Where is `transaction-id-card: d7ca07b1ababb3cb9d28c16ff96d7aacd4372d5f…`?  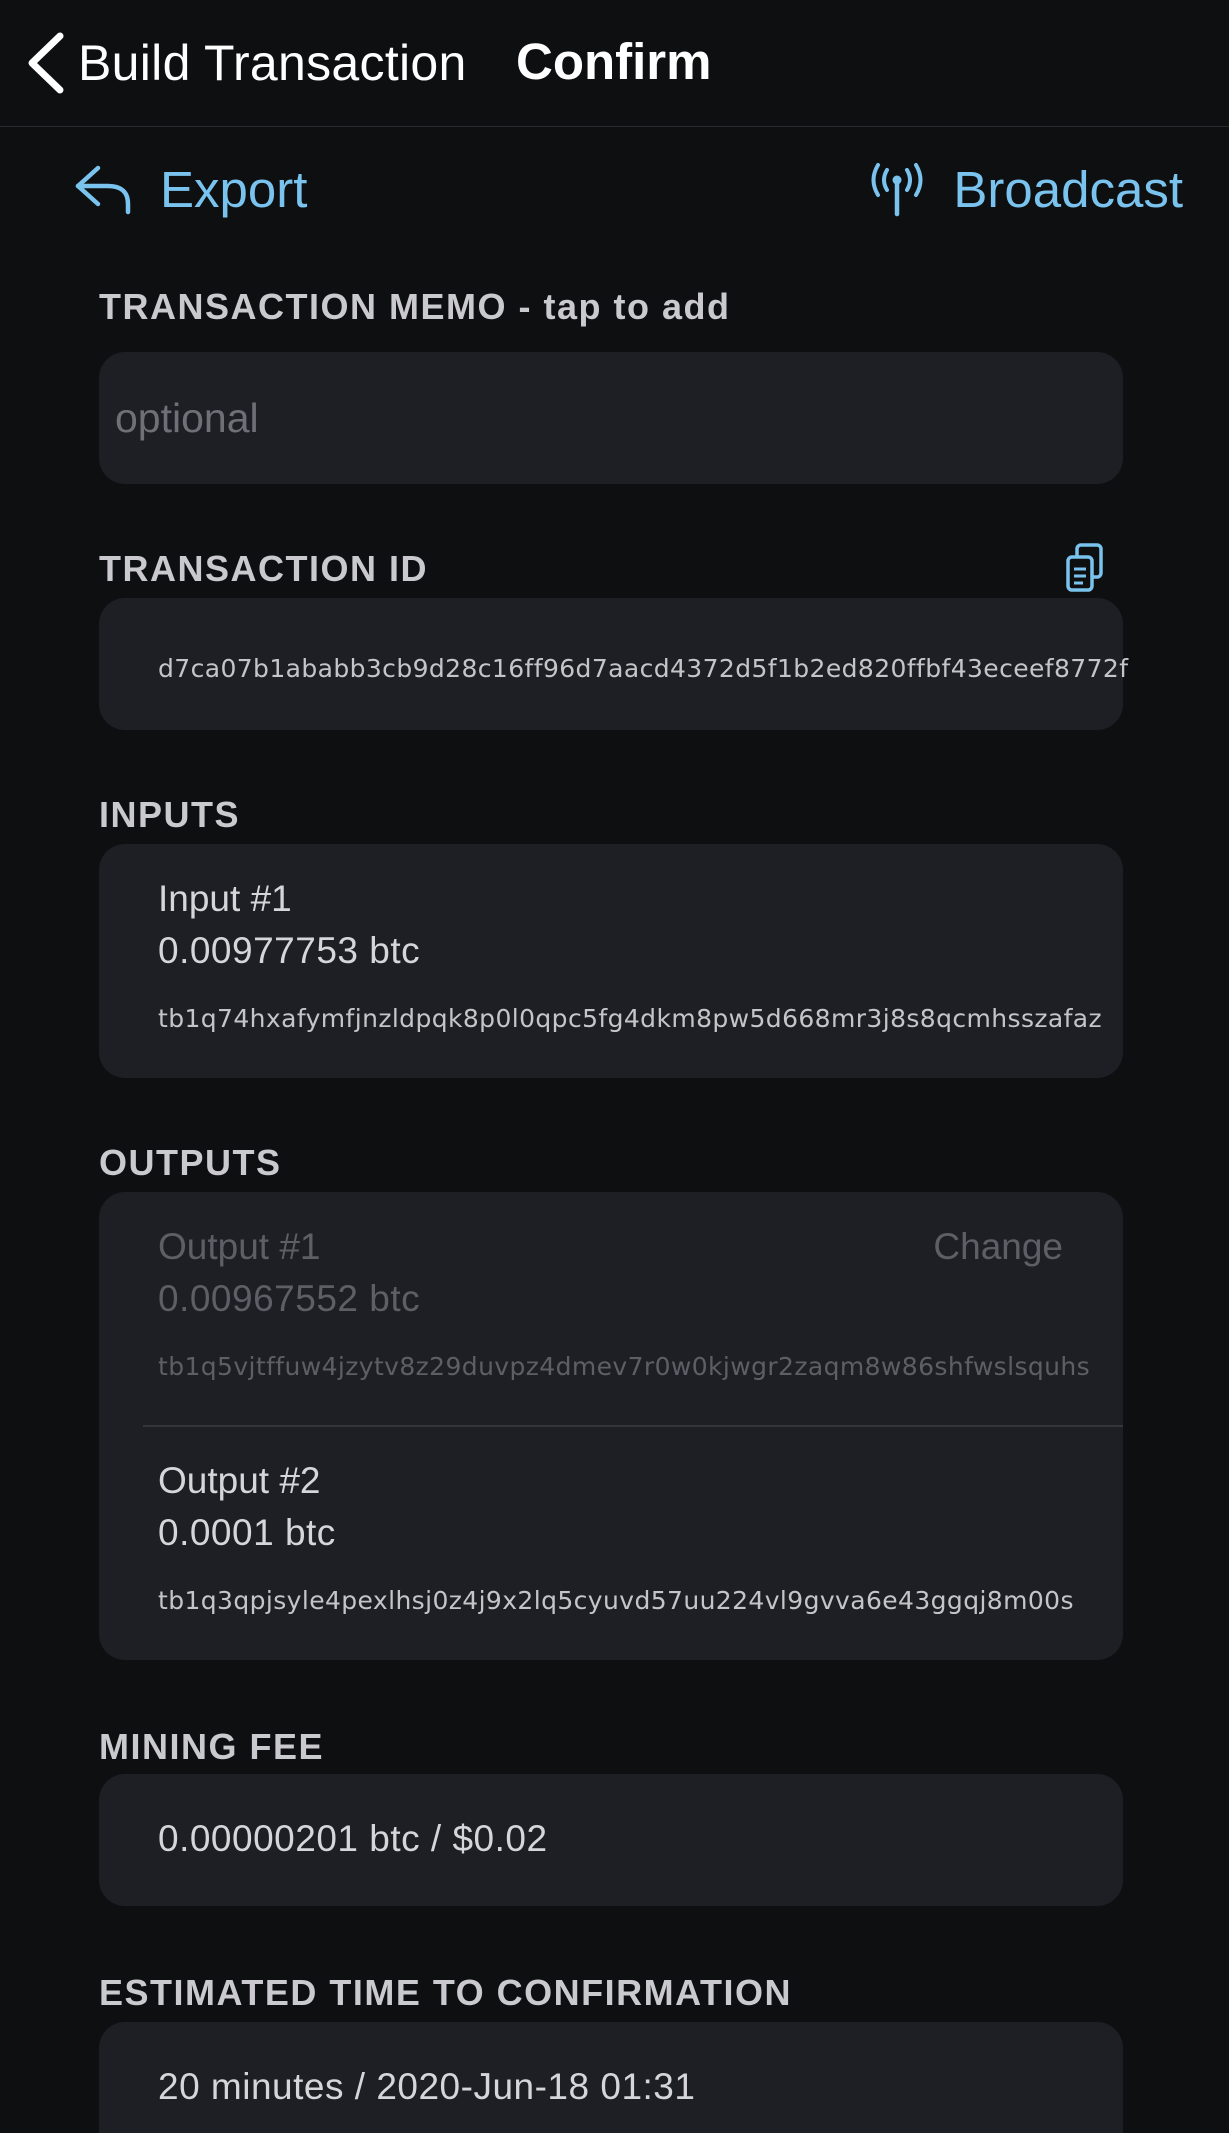 transaction-id-card: d7ca07b1ababb3cb9d28c16ff96d7aacd4372d5f… is located at coordinates (613, 664).